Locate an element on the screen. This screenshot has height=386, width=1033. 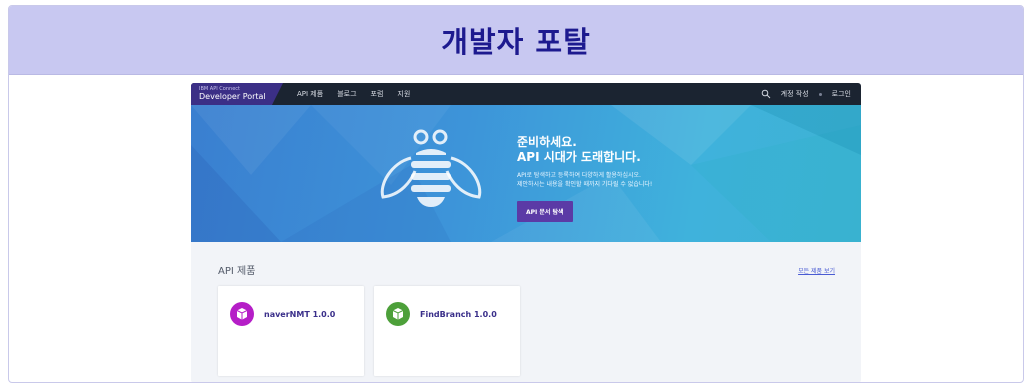
product-card-findbranch: FindBranch 1.0.0 is located at coordinates (447, 331).